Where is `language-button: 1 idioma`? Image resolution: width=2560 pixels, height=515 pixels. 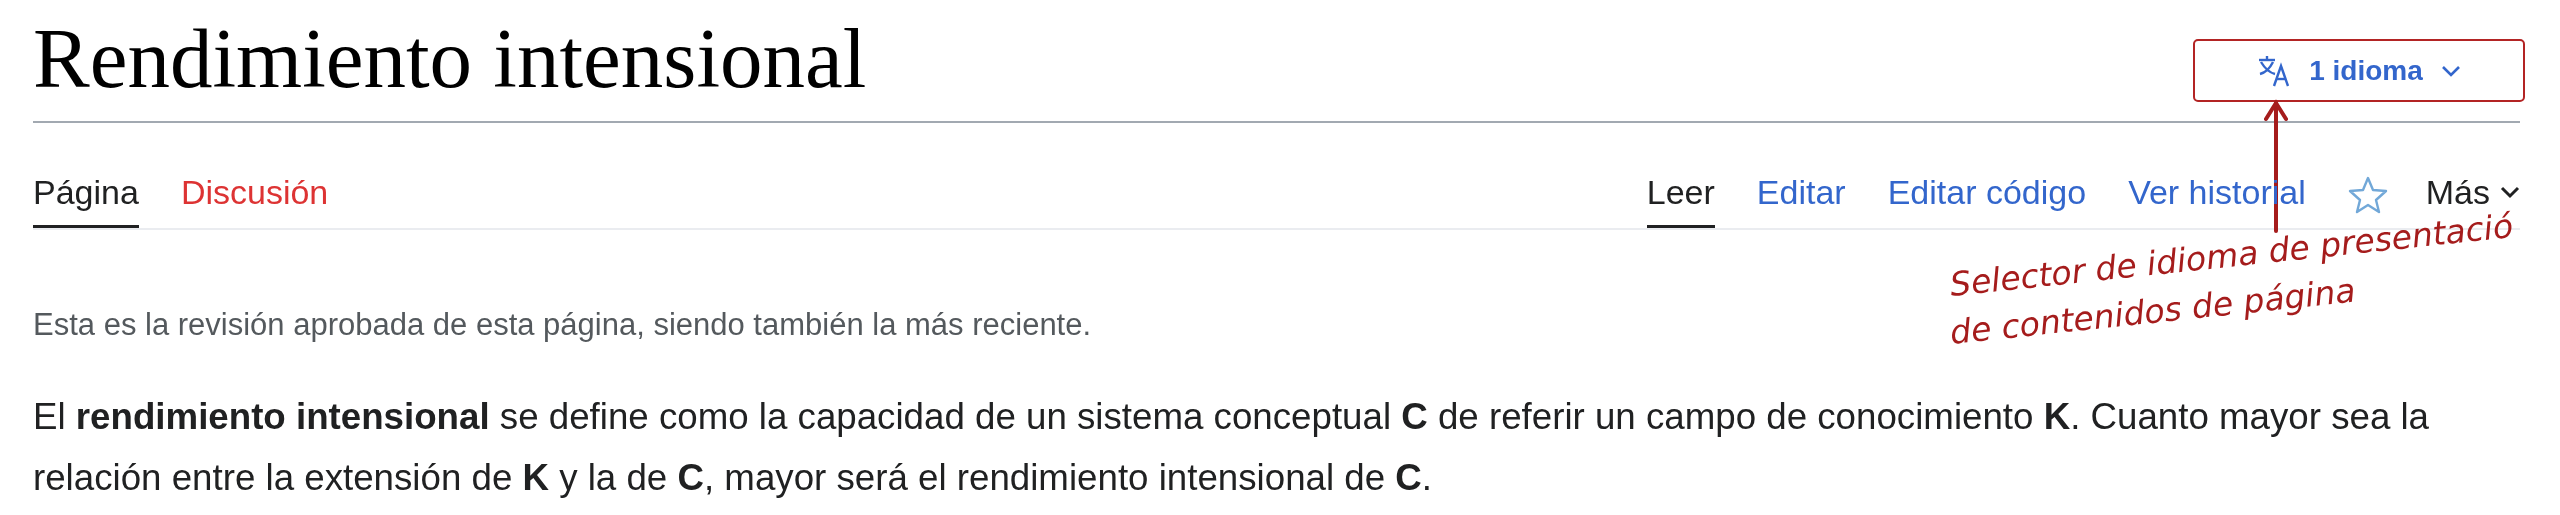 language-button: 1 idioma is located at coordinates (2359, 70).